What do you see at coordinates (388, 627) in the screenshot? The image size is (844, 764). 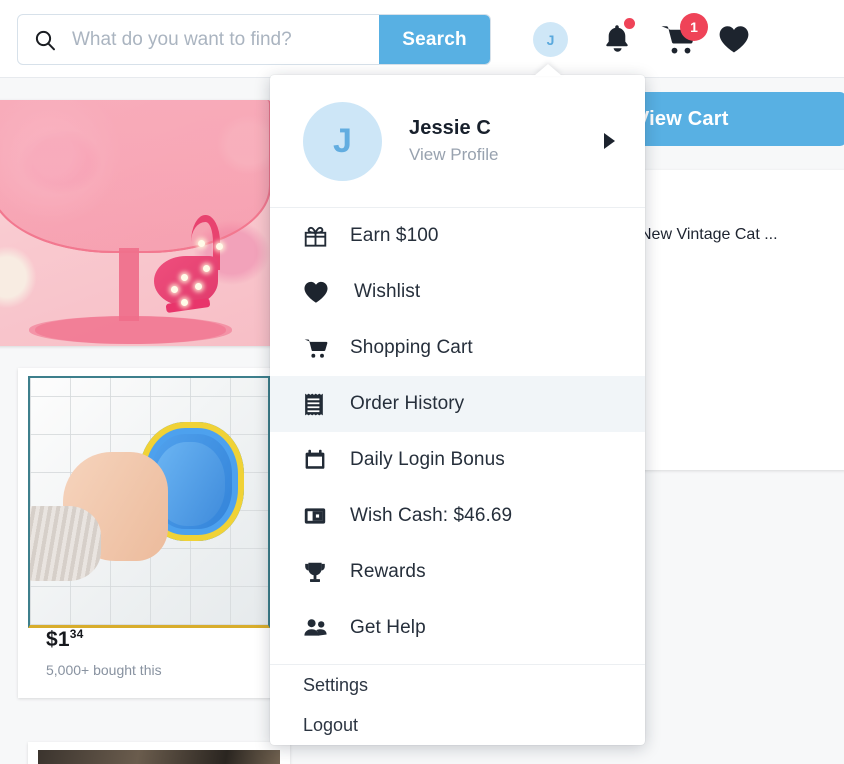 I see `menu-item-label: Get Help` at bounding box center [388, 627].